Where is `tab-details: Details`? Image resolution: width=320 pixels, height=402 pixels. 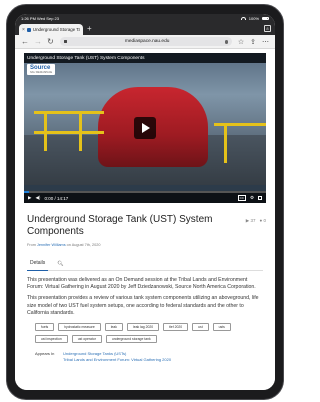
tab-details: Details is located at coordinates (38, 264).